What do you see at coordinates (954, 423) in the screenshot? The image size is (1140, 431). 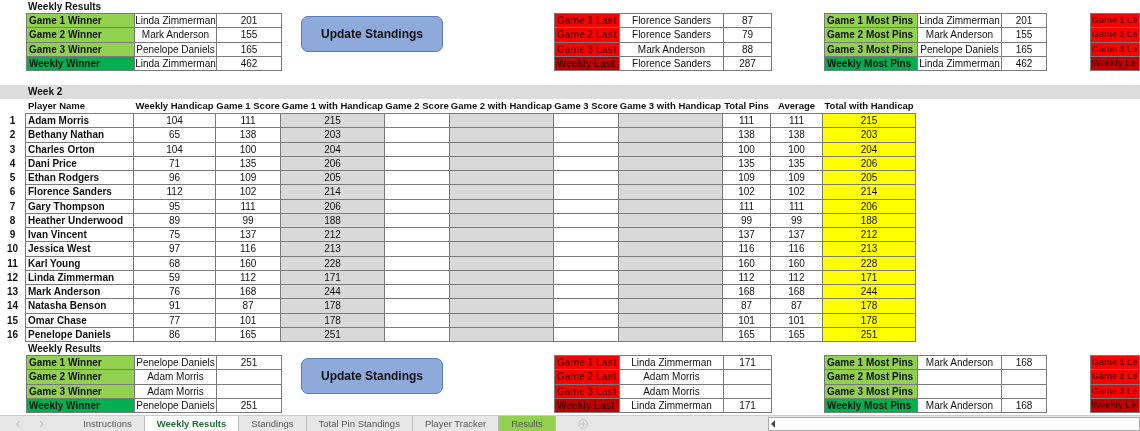 I see `horizontal-scrollbar` at bounding box center [954, 423].